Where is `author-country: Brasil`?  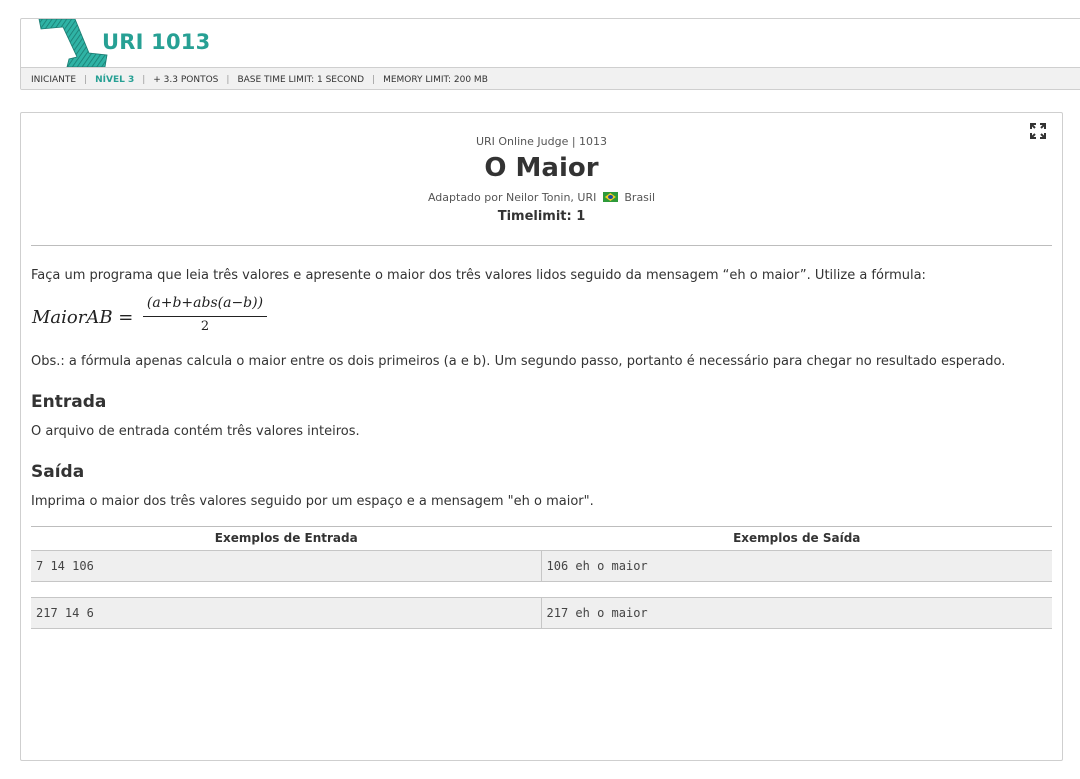
author-country: Brasil is located at coordinates (640, 197).